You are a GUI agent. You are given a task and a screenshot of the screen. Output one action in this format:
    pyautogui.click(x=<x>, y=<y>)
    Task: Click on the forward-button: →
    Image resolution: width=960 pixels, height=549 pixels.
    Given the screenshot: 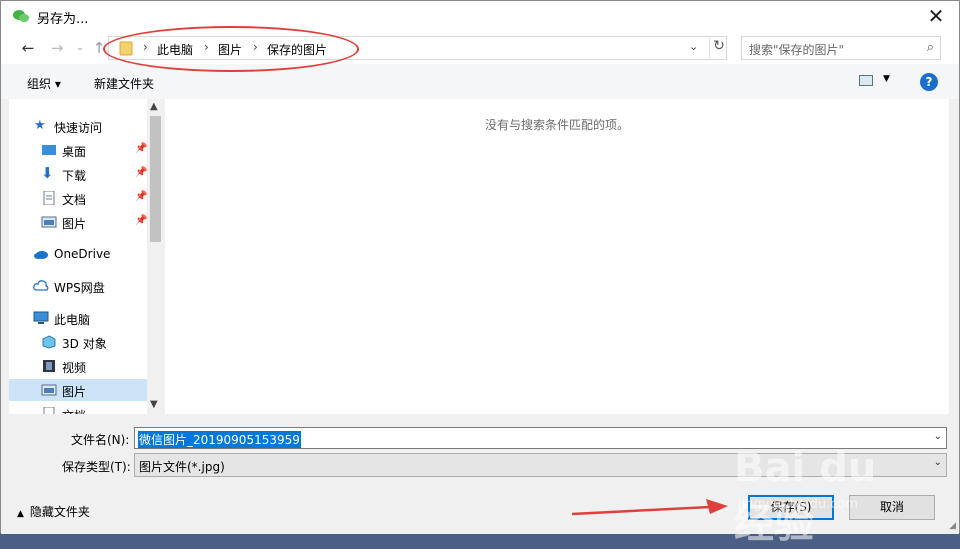 What is the action you would take?
    pyautogui.click(x=57, y=48)
    